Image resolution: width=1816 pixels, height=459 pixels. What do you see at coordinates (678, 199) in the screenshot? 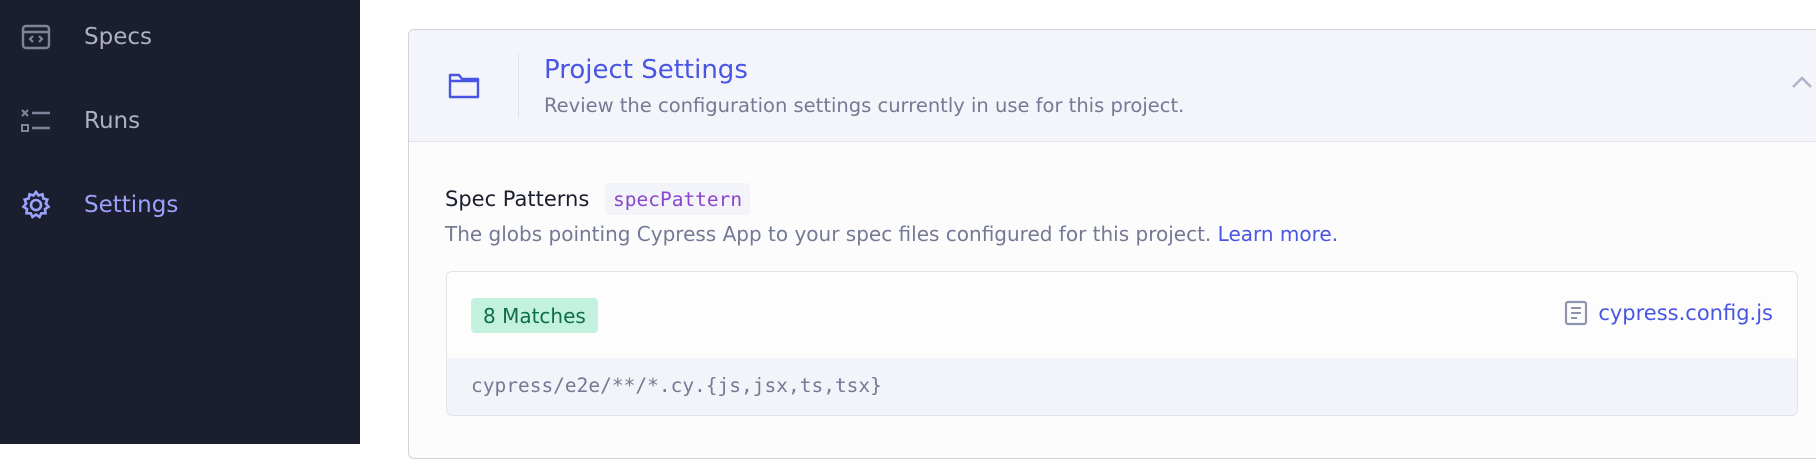
I see `spec-pattern-code: specPattern` at bounding box center [678, 199].